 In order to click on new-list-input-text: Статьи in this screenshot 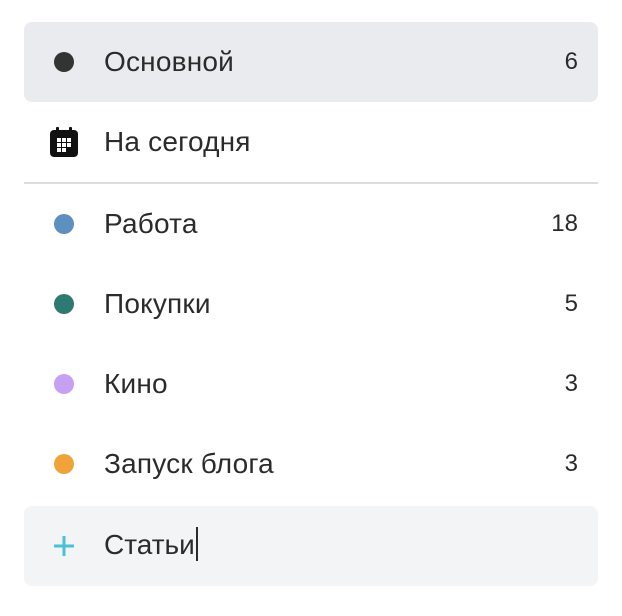, I will do `click(151, 545)`.